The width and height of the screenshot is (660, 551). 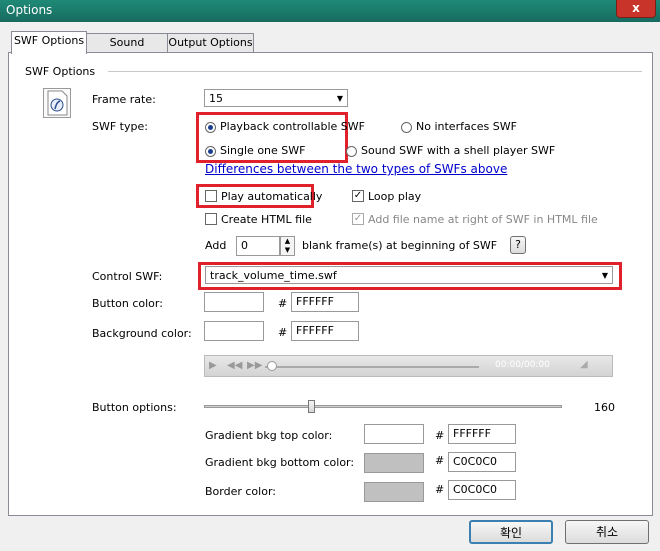 What do you see at coordinates (211, 196) in the screenshot?
I see `play-automatically-checkbox` at bounding box center [211, 196].